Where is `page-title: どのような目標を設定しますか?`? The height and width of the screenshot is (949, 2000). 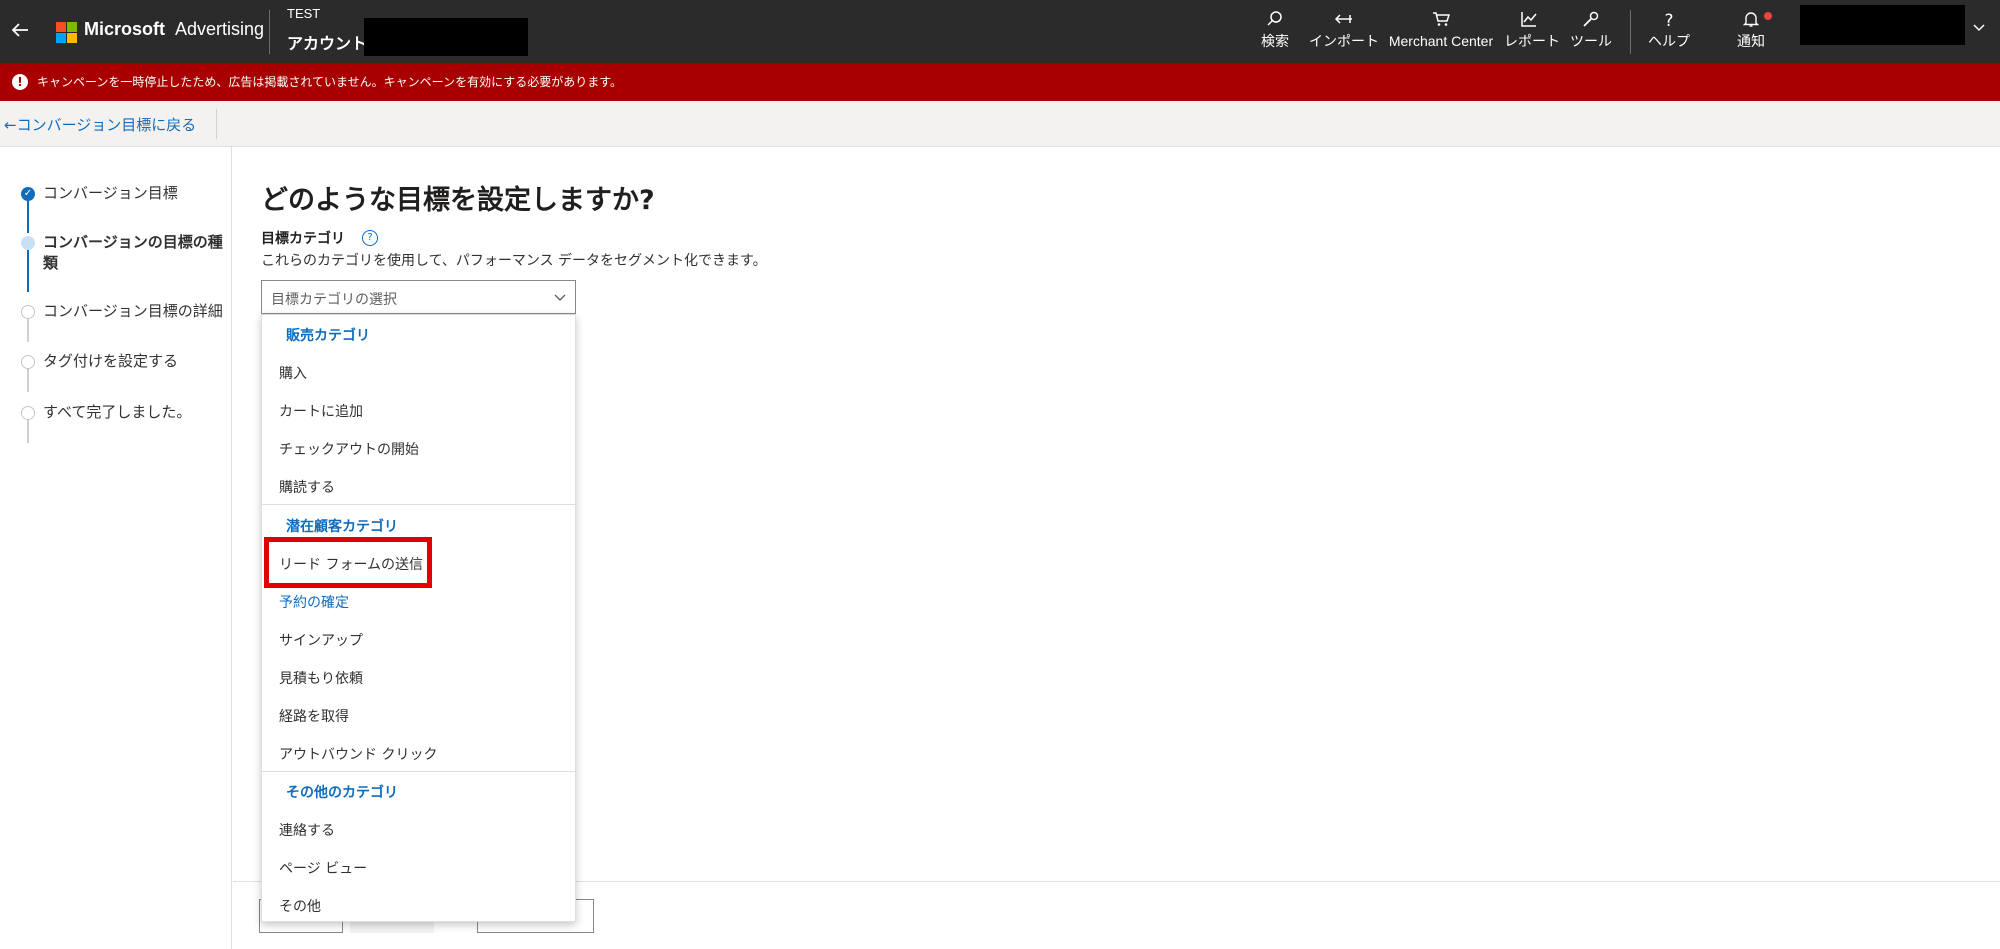
page-title: どのような目標を設定しますか? is located at coordinates (458, 200).